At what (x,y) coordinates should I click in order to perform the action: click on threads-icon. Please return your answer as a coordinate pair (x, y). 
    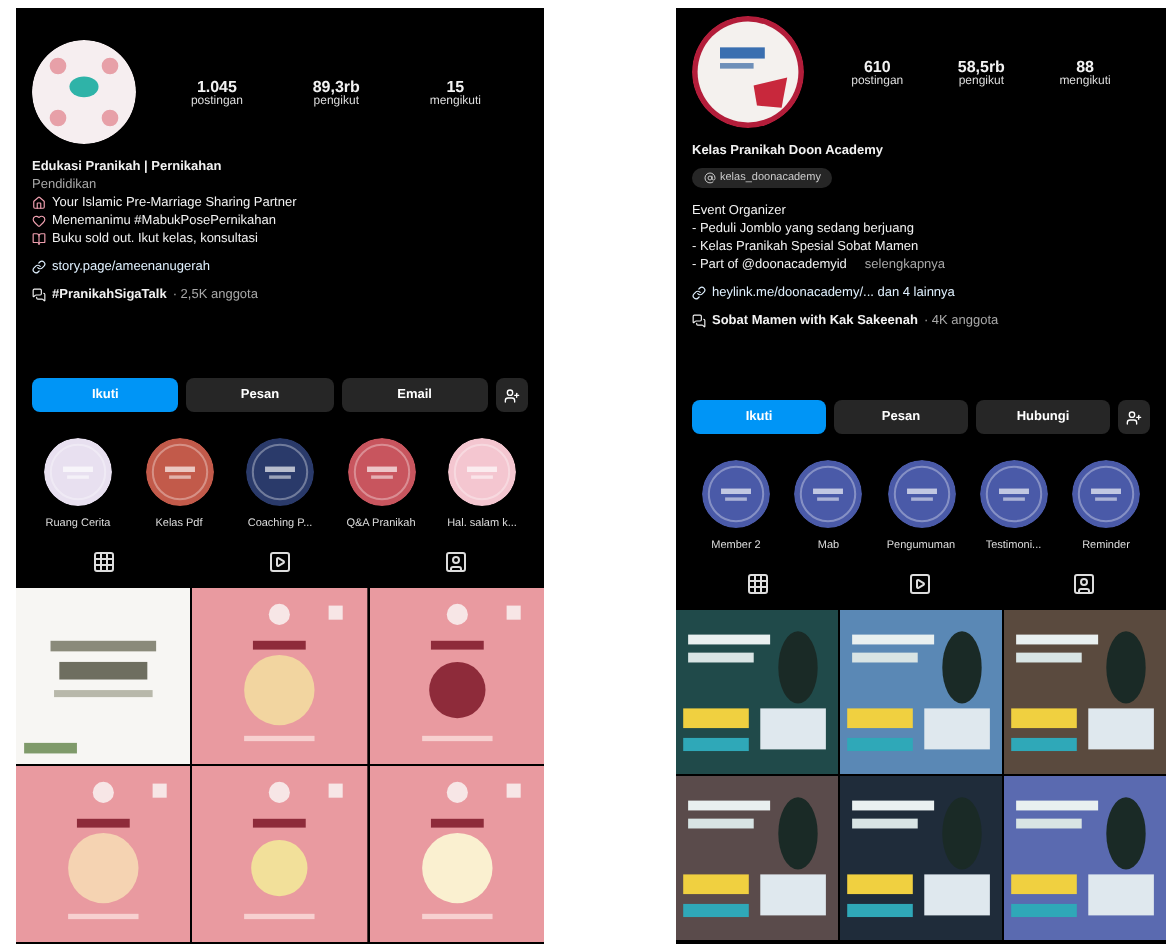
    Looking at the image, I should click on (710, 178).